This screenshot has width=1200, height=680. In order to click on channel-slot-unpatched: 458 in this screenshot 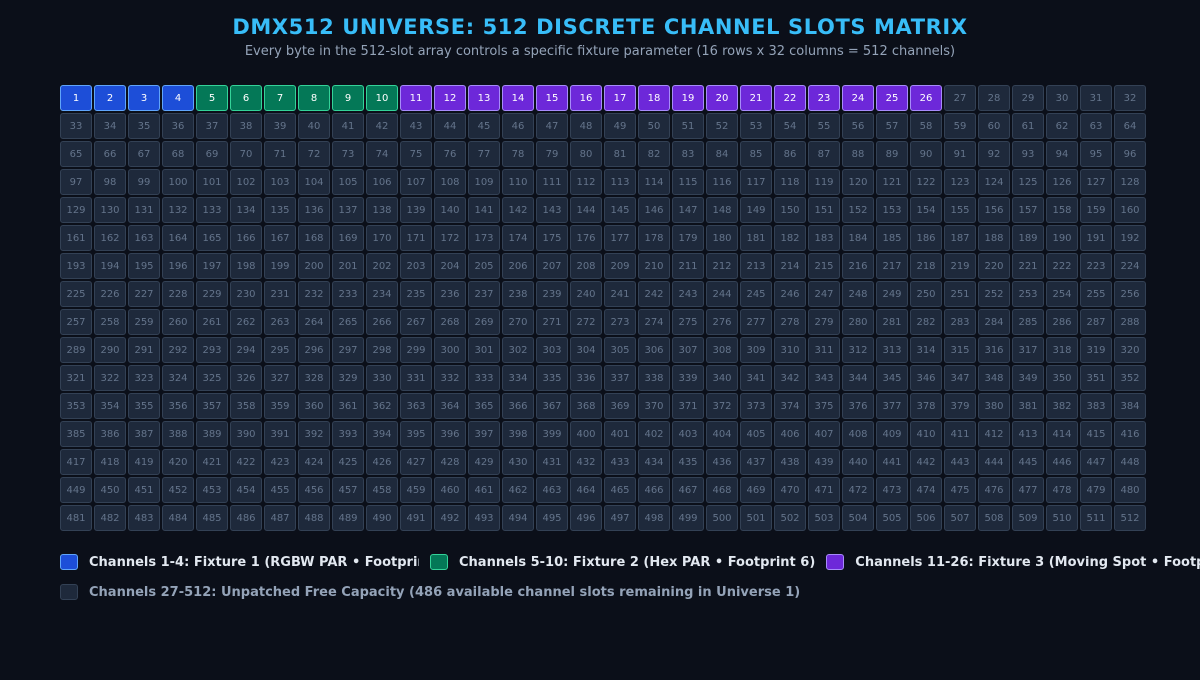, I will do `click(382, 490)`.